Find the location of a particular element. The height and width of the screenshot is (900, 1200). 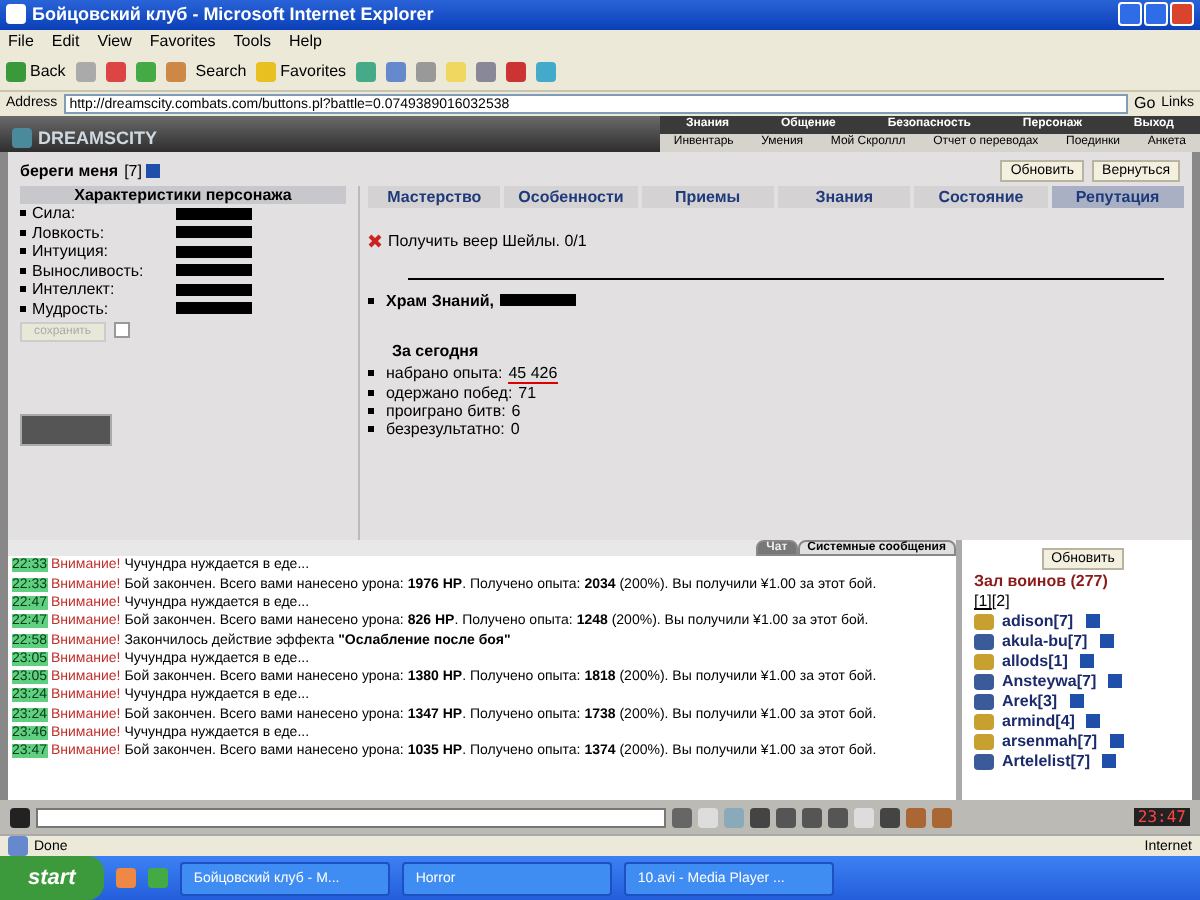

place-text: Храм Знаний, is located at coordinates (440, 300).